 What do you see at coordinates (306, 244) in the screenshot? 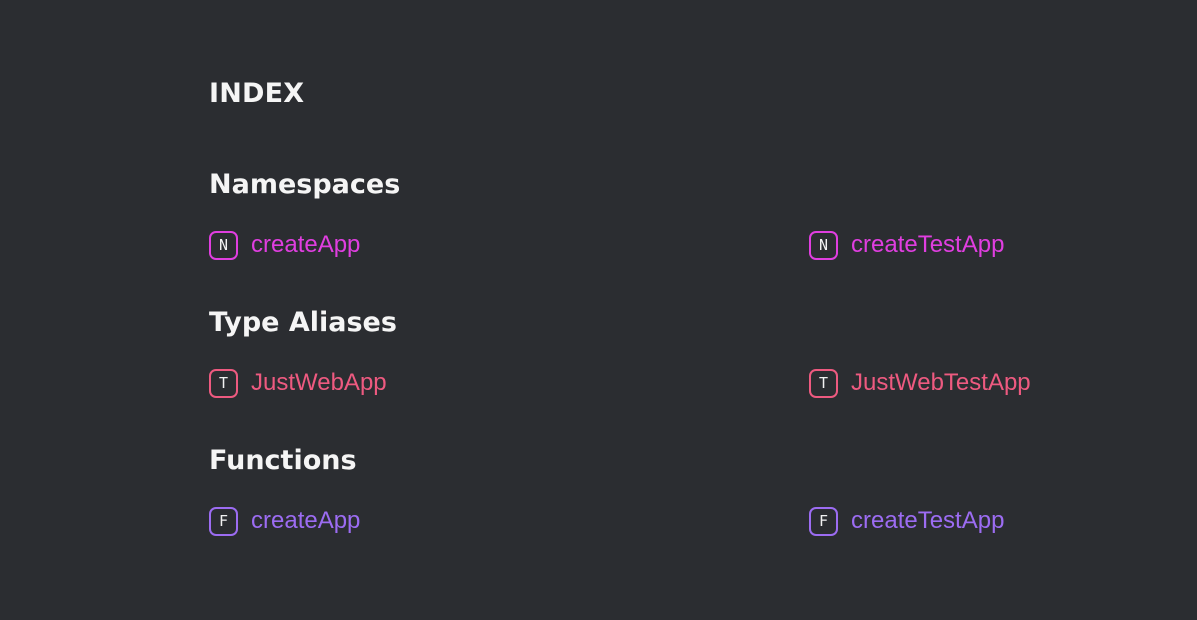
I see `namespace-label: createApp` at bounding box center [306, 244].